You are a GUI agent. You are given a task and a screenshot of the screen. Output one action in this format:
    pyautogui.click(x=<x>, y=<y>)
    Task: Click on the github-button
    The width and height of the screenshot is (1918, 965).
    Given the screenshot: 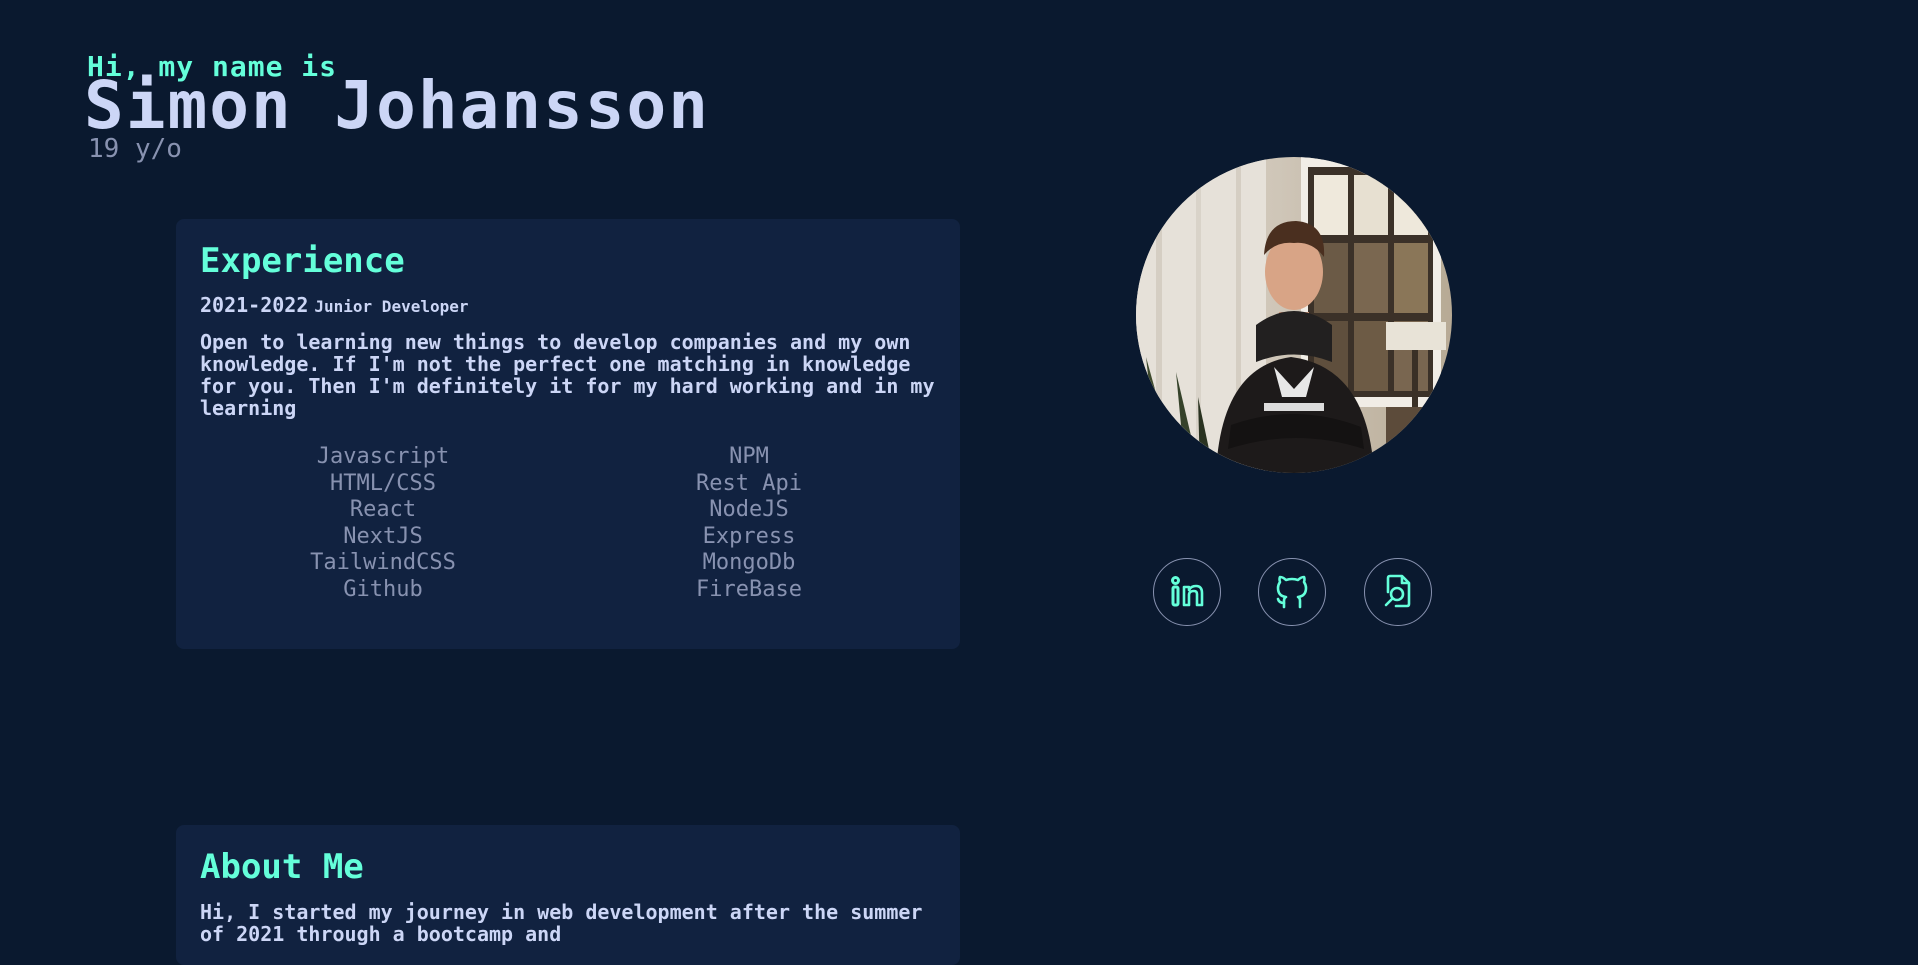 What is the action you would take?
    pyautogui.click(x=1292, y=592)
    